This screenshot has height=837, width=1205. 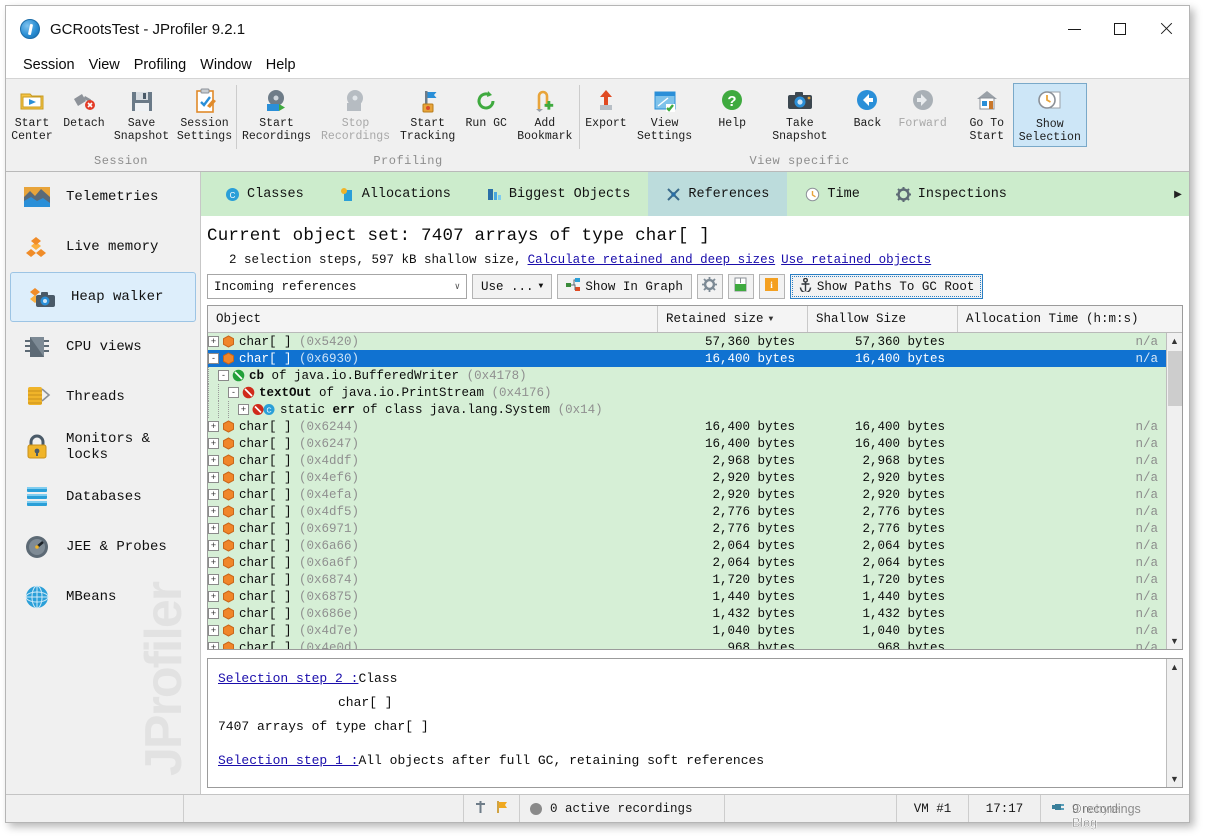 What do you see at coordinates (103, 547) in the screenshot?
I see `sidebar-item-jee-probes: JEE & Probes` at bounding box center [103, 547].